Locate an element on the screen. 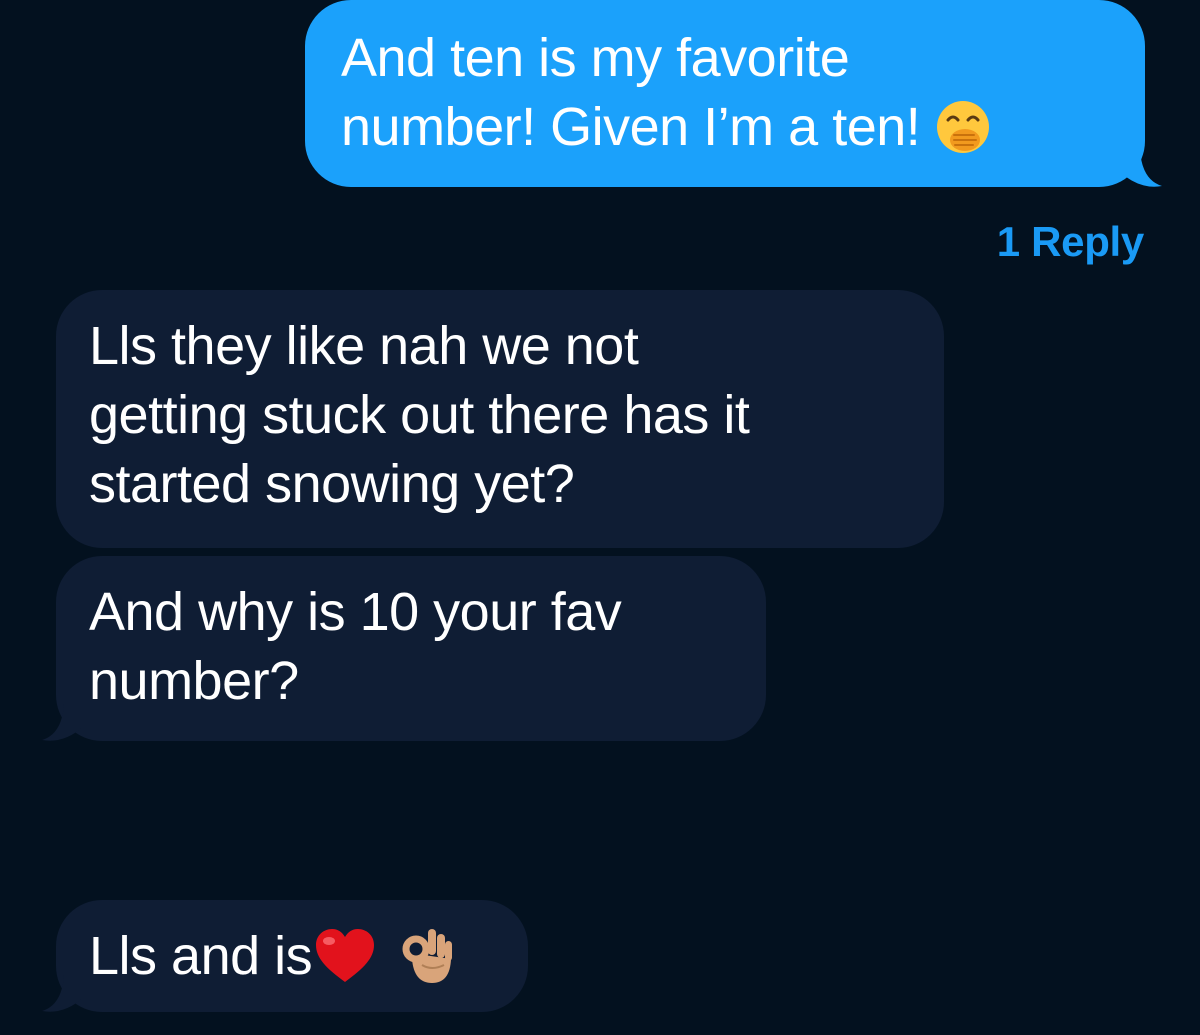 Image resolution: width=1200 pixels, height=1035 pixels. message-text-line: Lls they like nah we not is located at coordinates (364, 346).